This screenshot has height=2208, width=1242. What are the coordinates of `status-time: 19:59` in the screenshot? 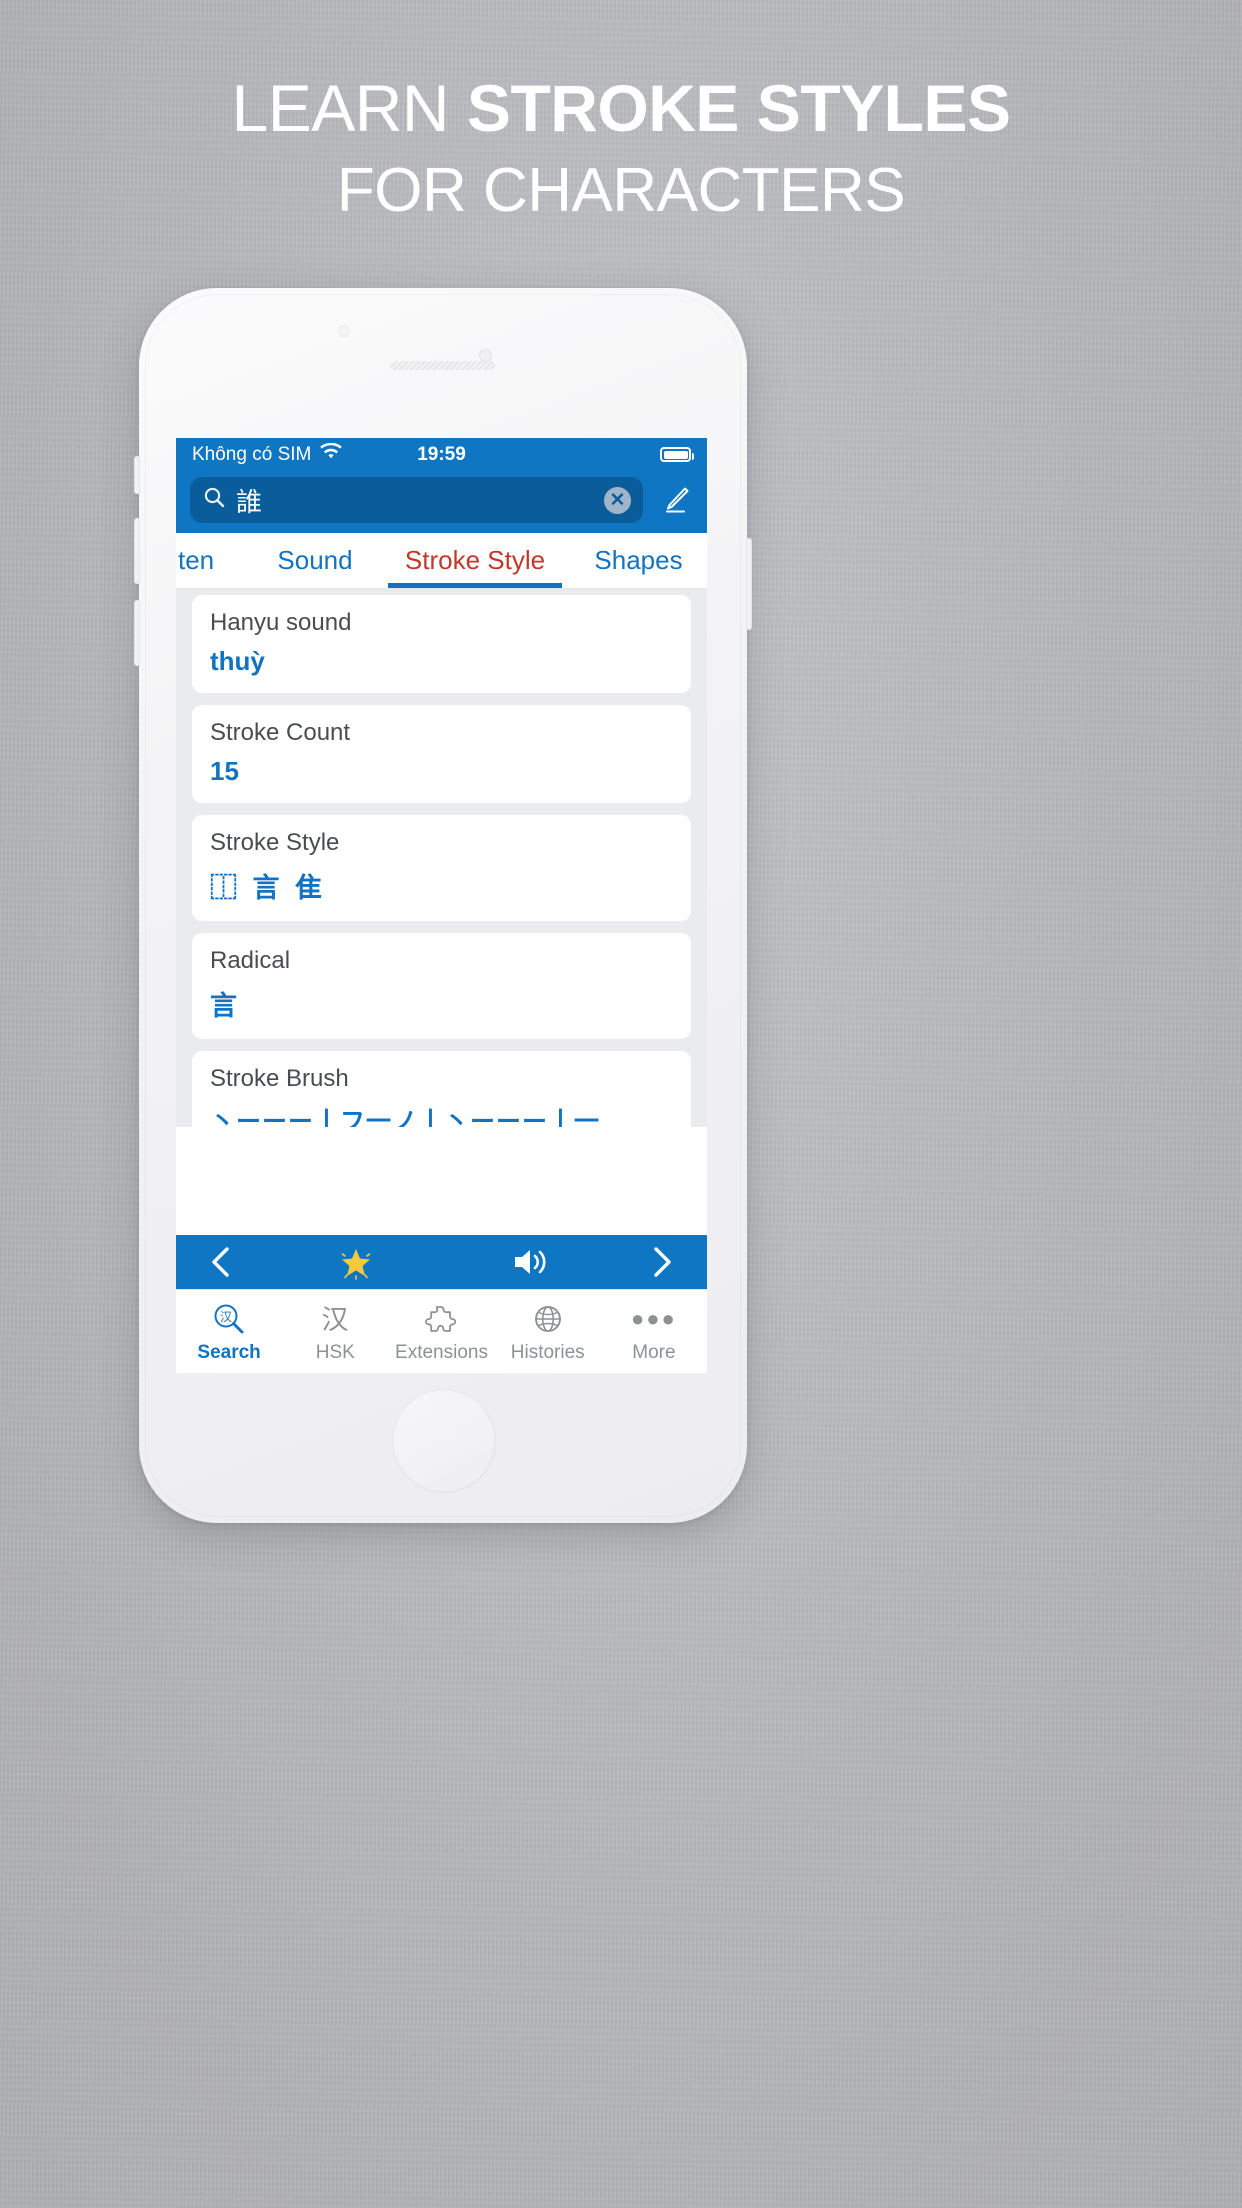 It's located at (441, 454).